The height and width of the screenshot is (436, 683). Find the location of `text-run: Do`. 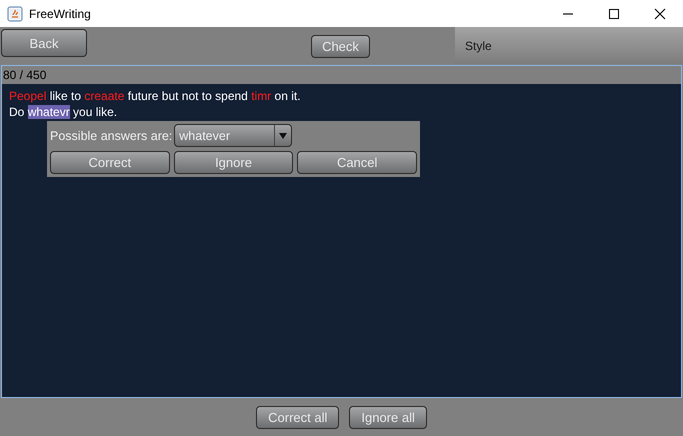

text-run: Do is located at coordinates (17, 112).